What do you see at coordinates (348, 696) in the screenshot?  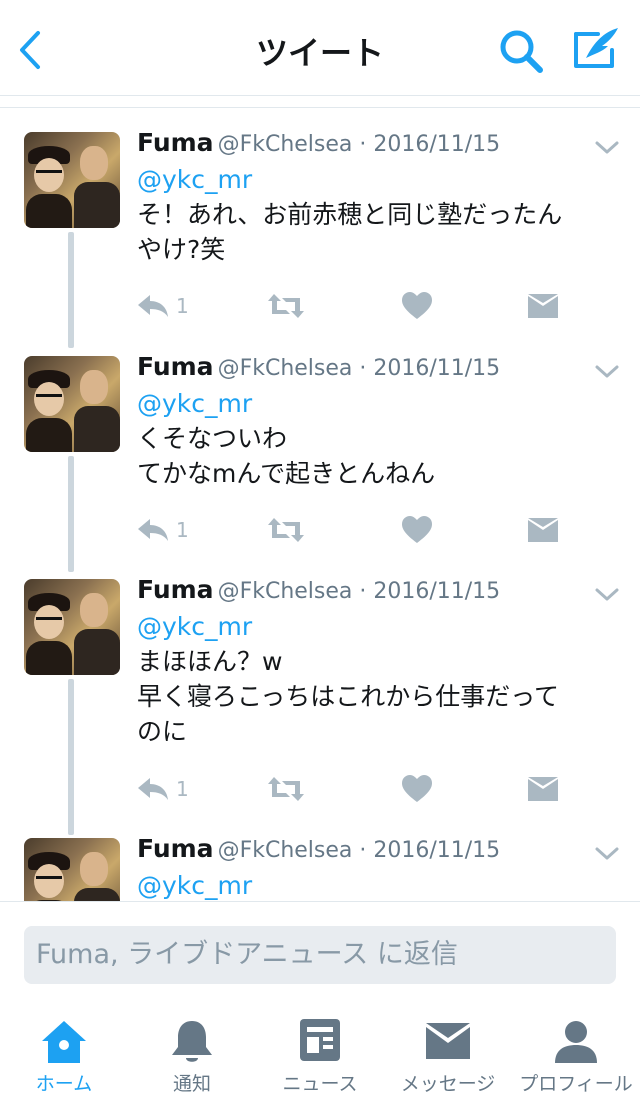 I see `tweet-line: 早く寝ろこっちはこれから仕事だって` at bounding box center [348, 696].